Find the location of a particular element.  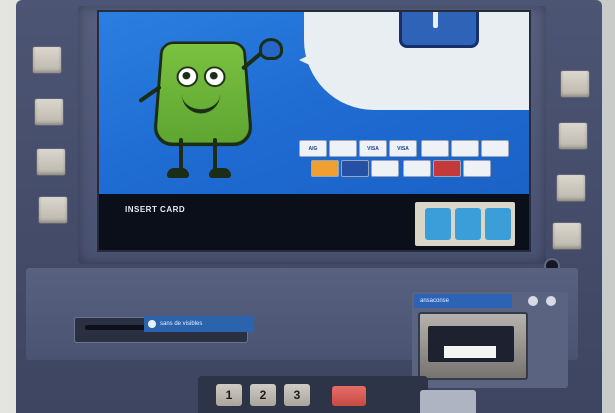

accepted-cards-panel: AIG VISA VISA is located at coordinates (406, 165).